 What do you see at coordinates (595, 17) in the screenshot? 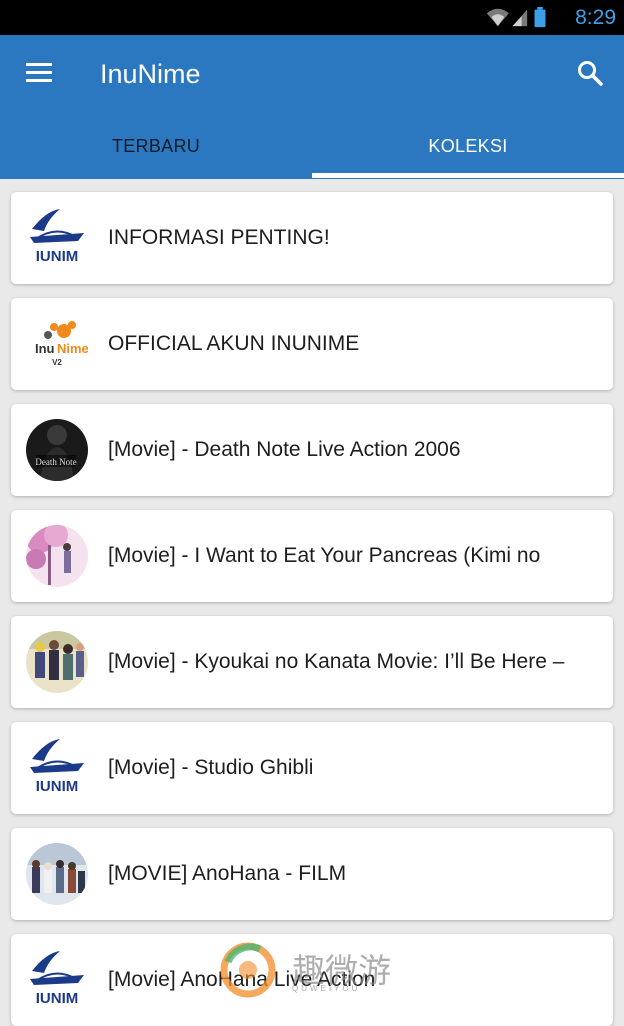
I see `status-time: 8:29` at bounding box center [595, 17].